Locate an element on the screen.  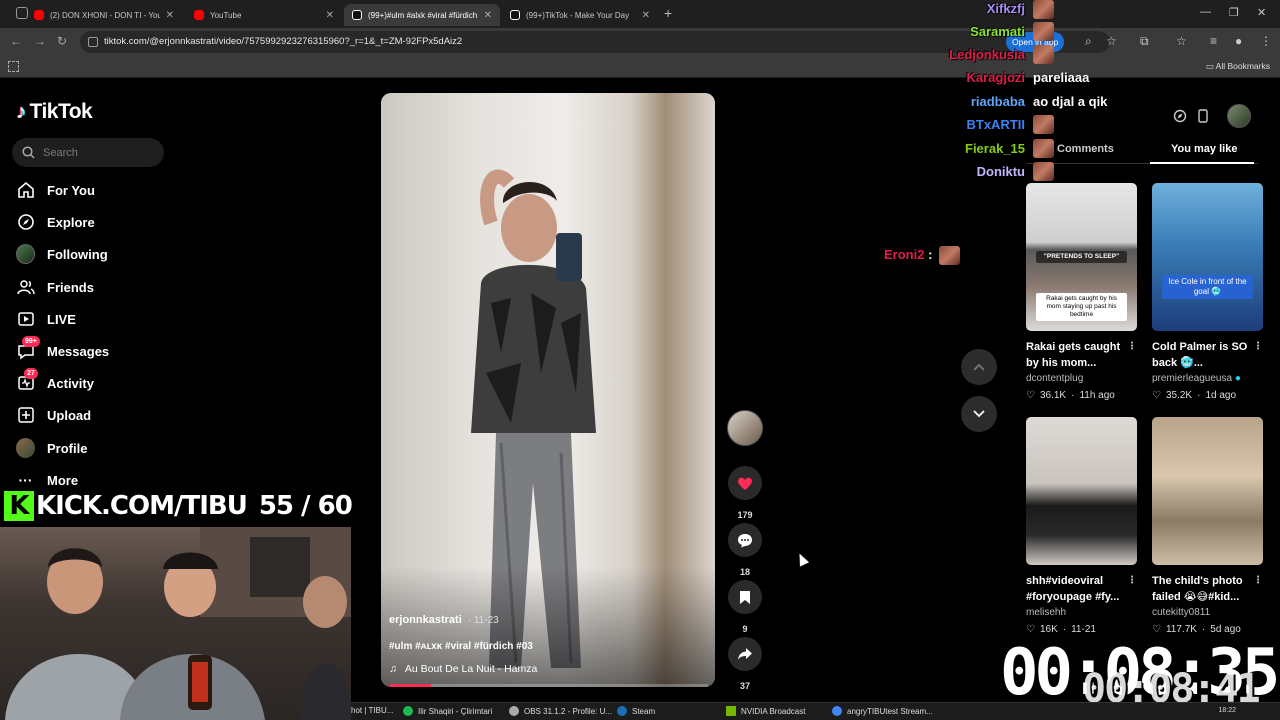
tab-comments: Comments is located at coordinates (1085, 149).